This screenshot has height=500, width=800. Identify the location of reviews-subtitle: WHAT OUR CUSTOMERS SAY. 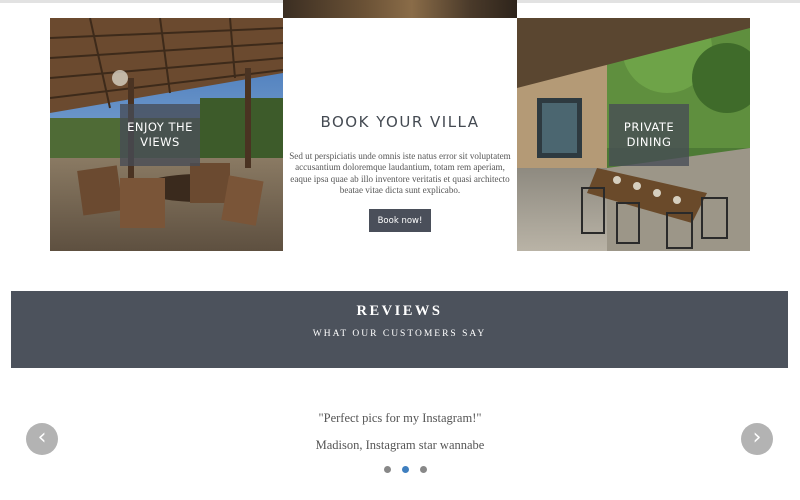
(399, 334).